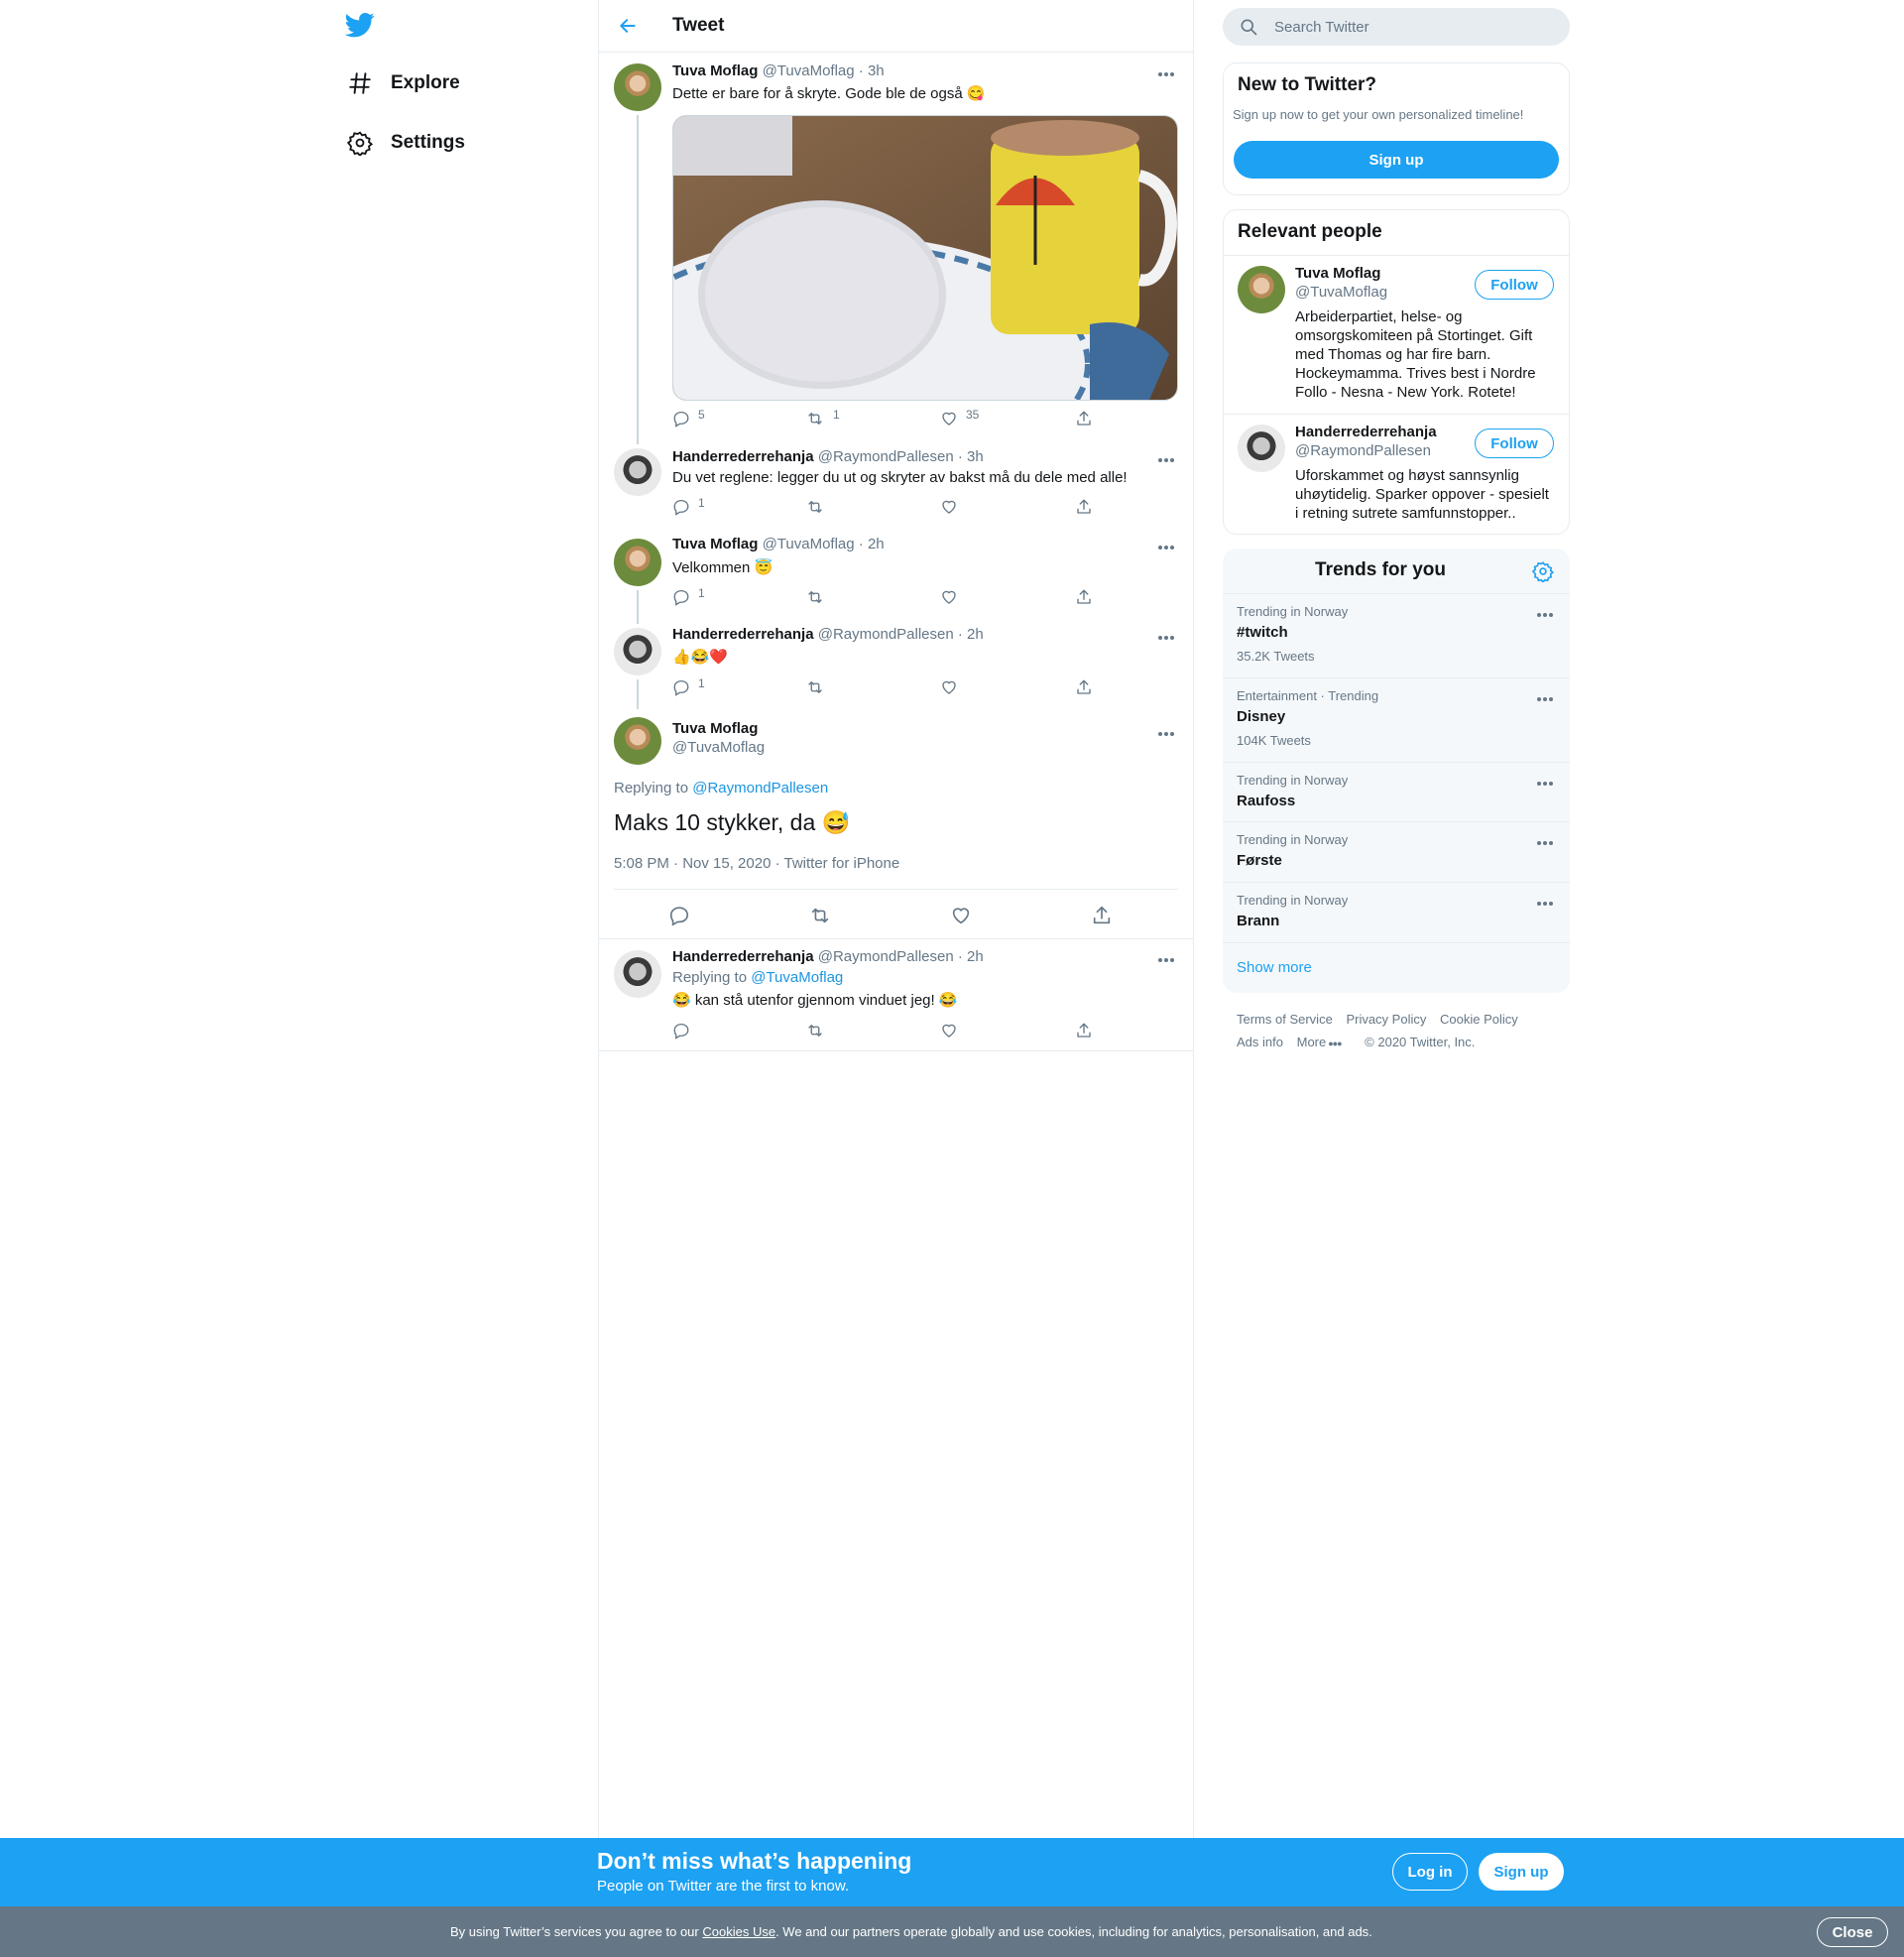 The image size is (1904, 1957). I want to click on nav-settings: Settings, so click(405, 143).